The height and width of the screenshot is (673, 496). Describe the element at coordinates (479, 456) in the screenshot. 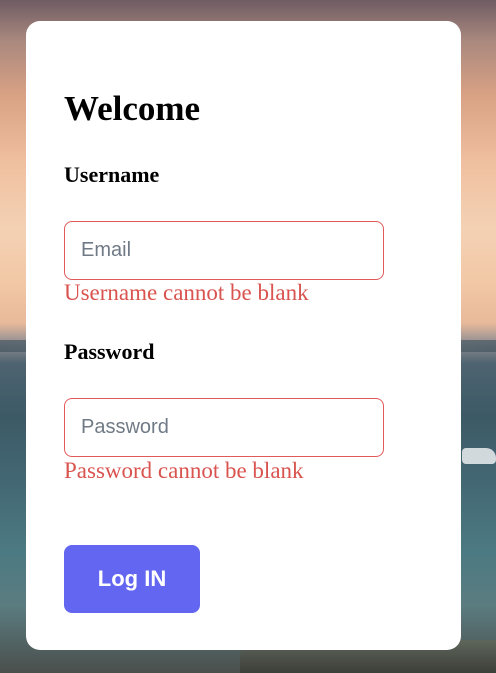

I see `background-boat` at that location.